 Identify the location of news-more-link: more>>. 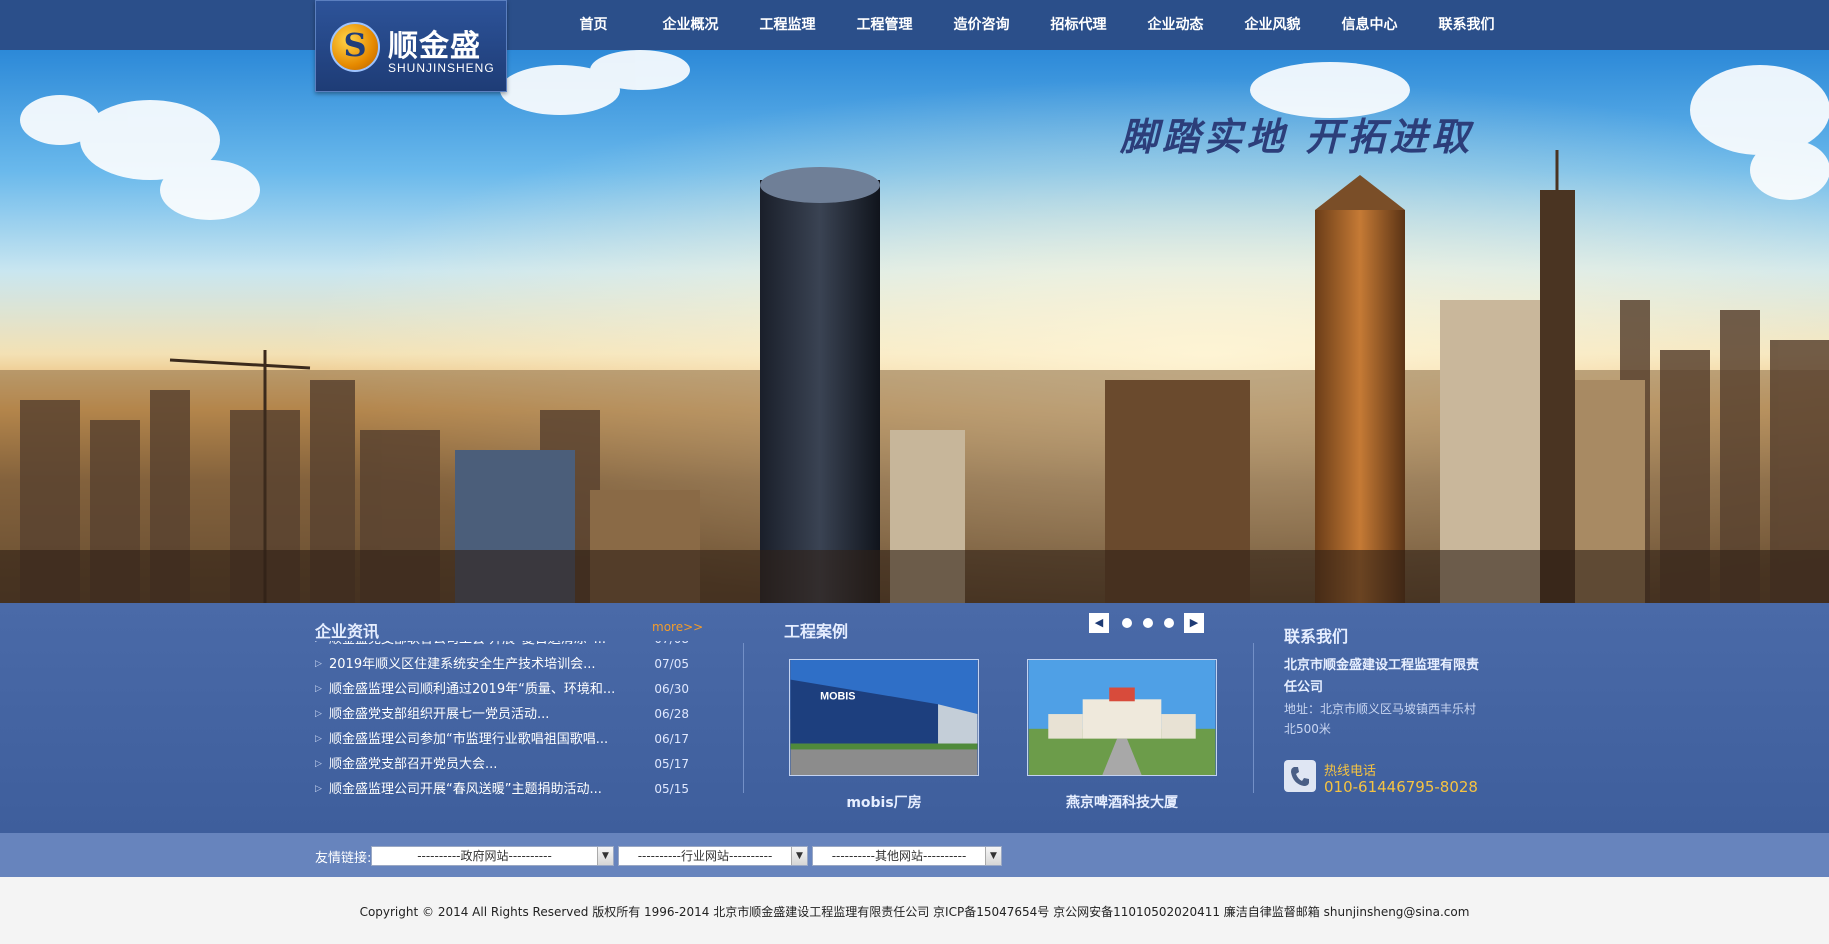
(677, 627).